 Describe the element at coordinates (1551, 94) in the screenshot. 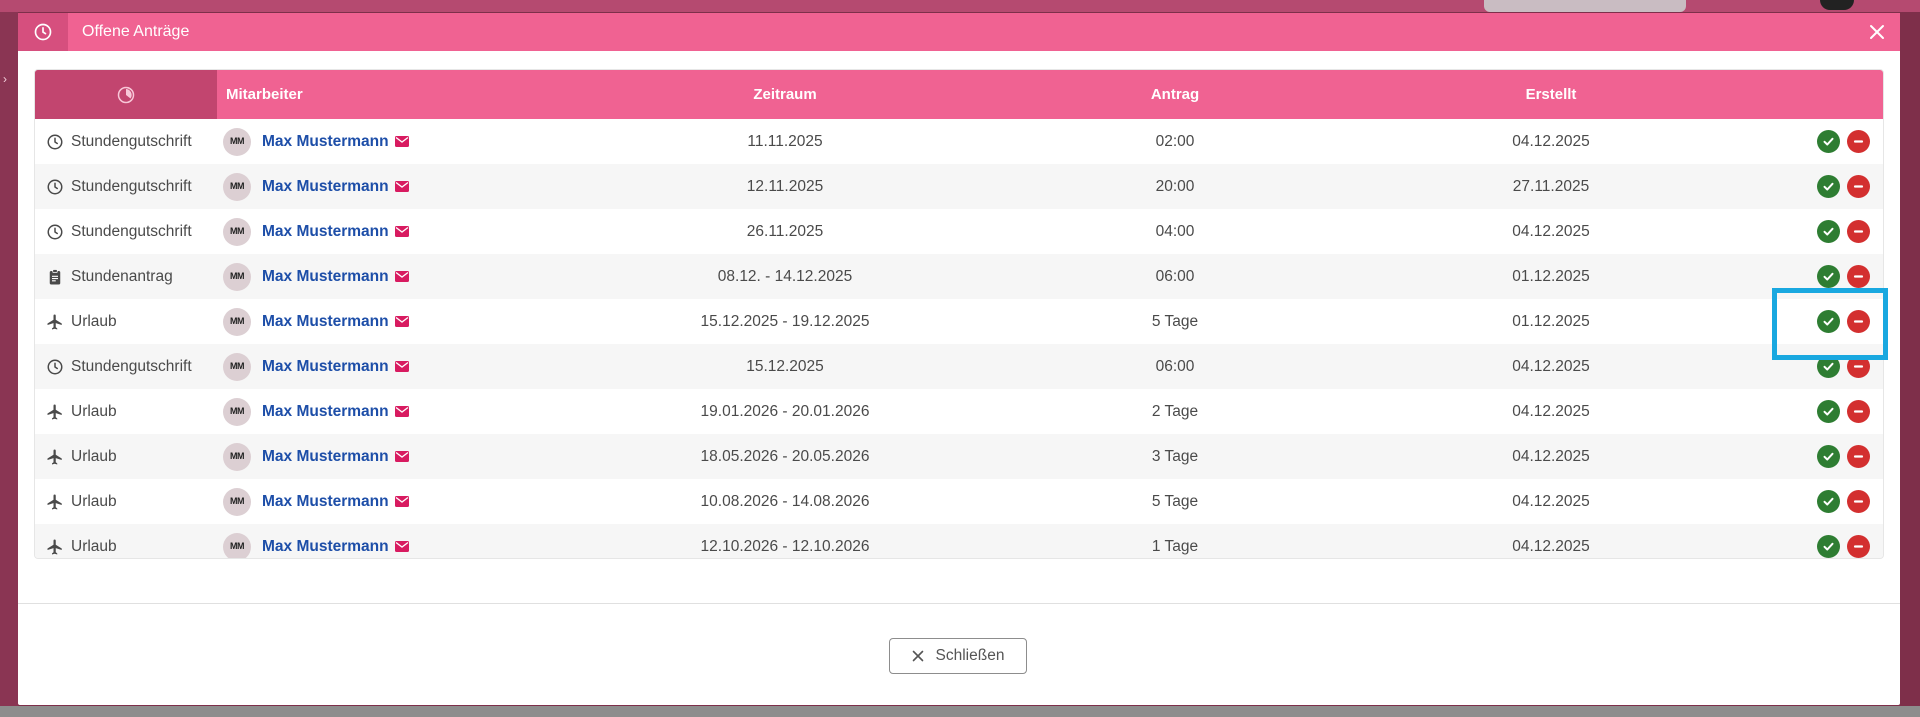

I see `column-header-created: Erstellt` at that location.